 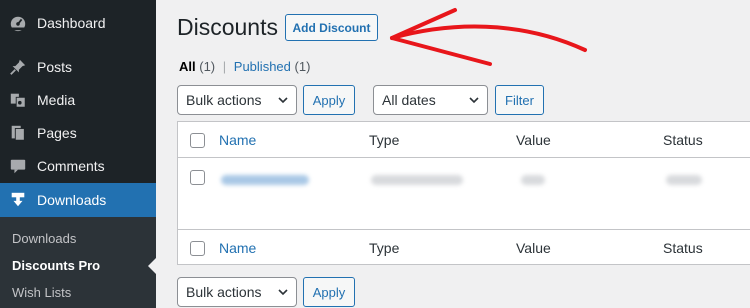 I want to click on table-header-row: Name Type Value Status, so click(x=464, y=140).